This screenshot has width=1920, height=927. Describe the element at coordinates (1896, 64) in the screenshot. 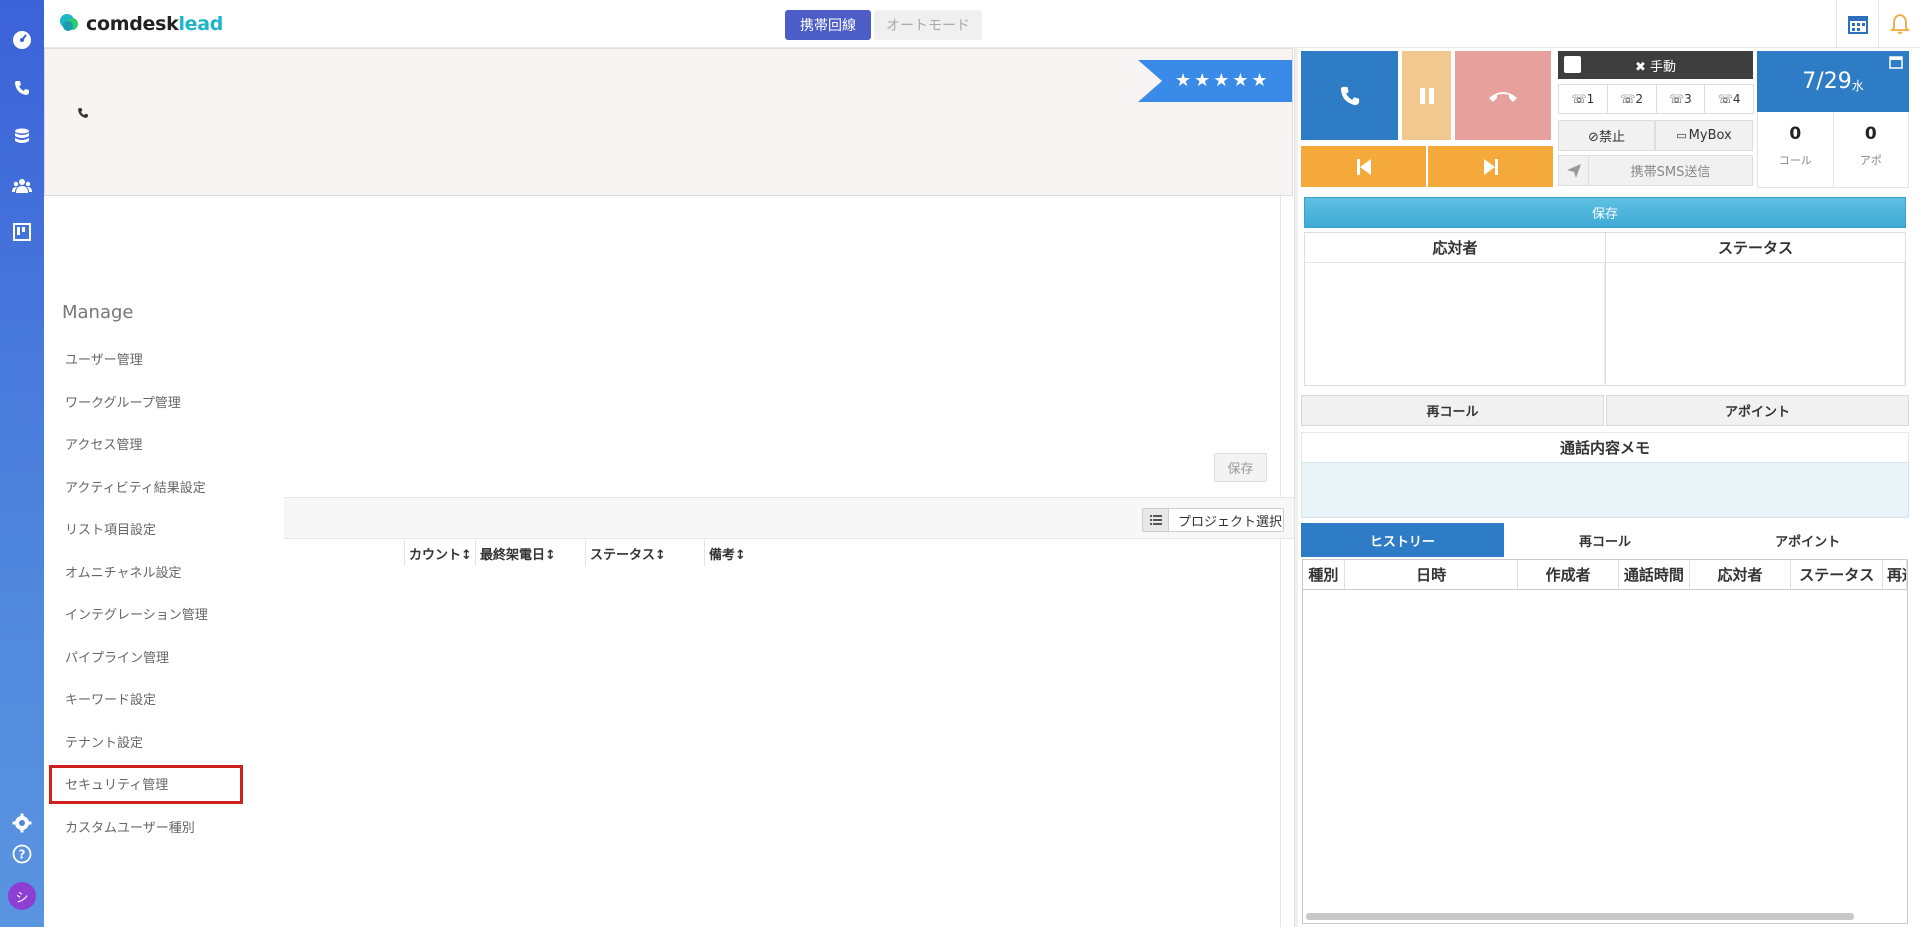

I see `calendar-small-icon` at that location.